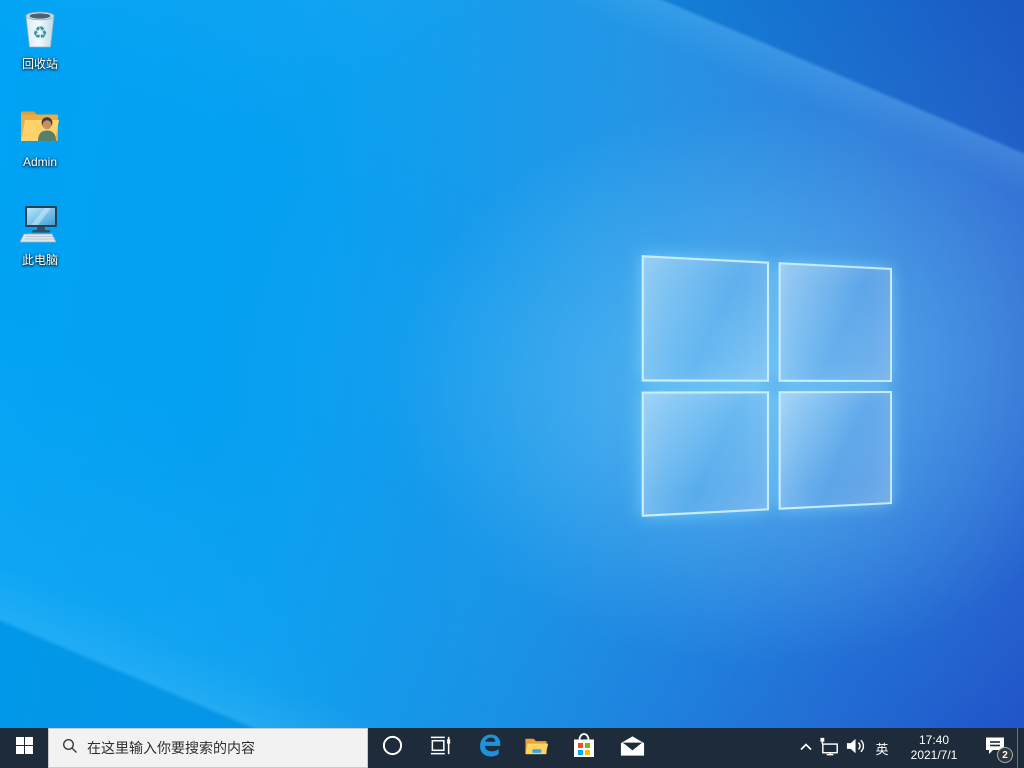 The image size is (1024, 768). I want to click on desktop-icon-this-pc: 此电脑, so click(40, 234).